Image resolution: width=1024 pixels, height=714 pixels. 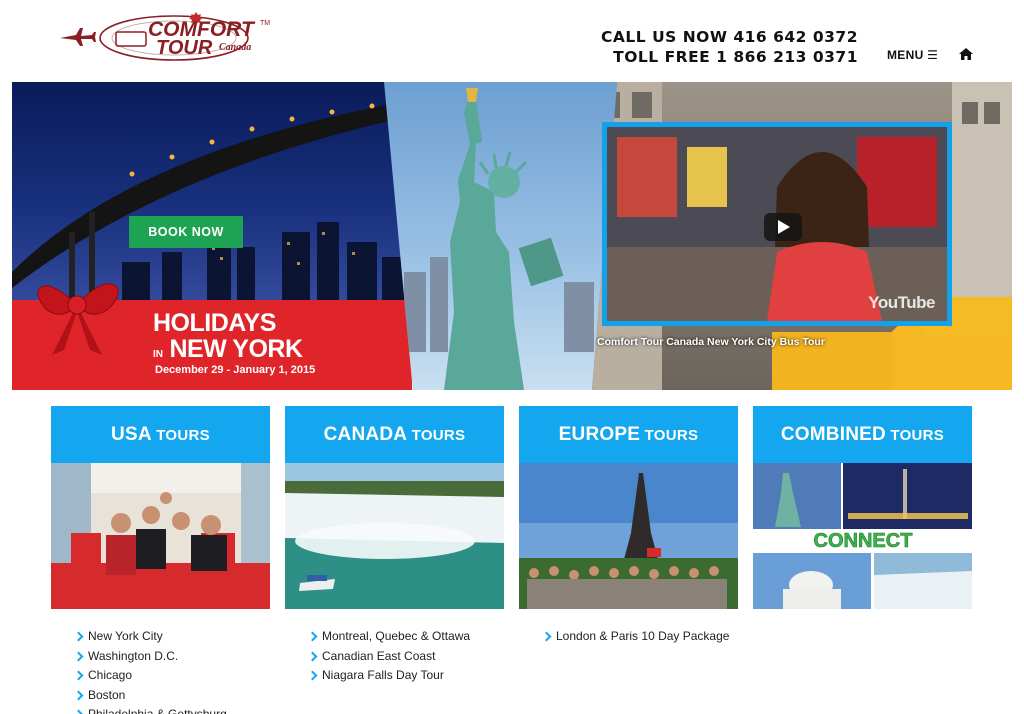 I want to click on europe-tours-list: London & Paris 10 Day Package, so click(x=636, y=637).